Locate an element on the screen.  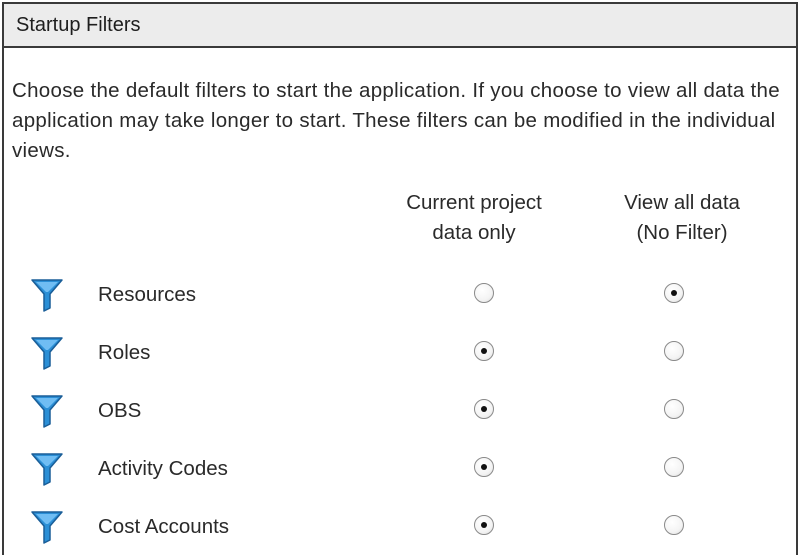
column-header-current-line1: Current project is located at coordinates (474, 202).